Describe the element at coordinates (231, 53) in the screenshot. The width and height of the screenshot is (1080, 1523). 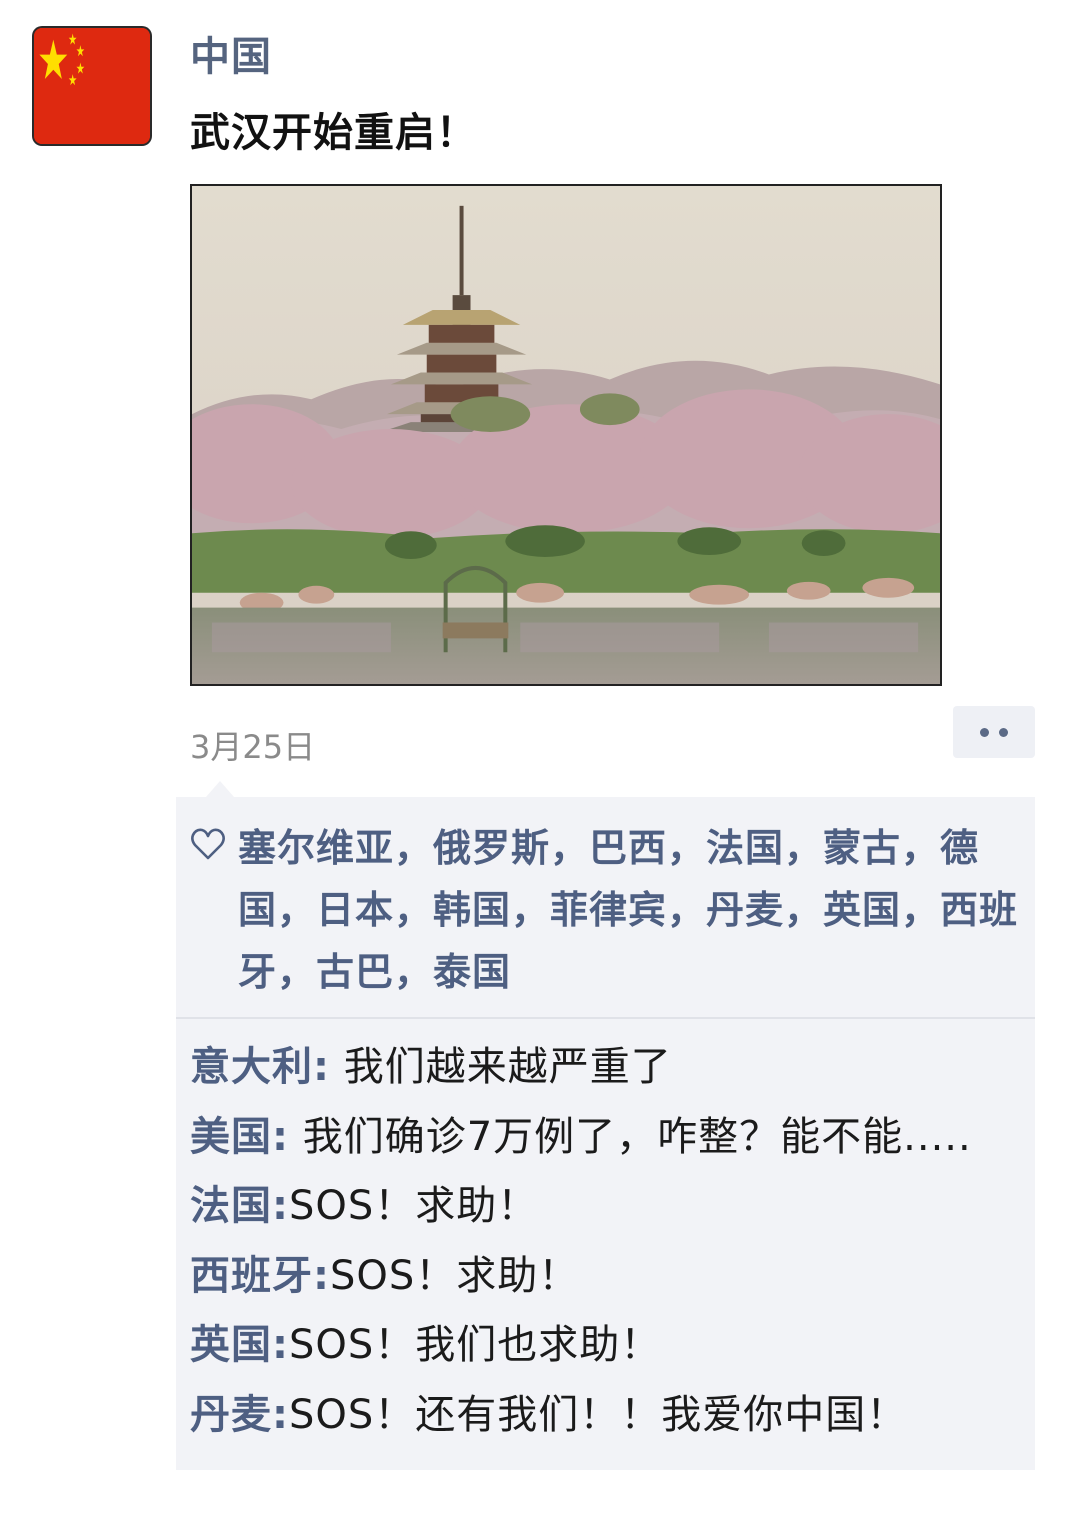
I see `author-name: 中国` at that location.